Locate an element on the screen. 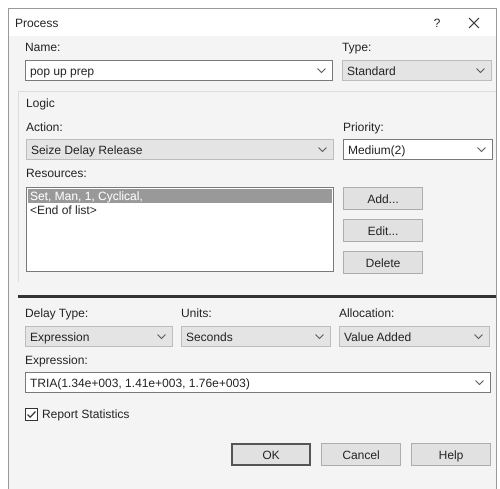 This screenshot has width=500, height=489. checkbox-label: Report Statistics is located at coordinates (86, 414).